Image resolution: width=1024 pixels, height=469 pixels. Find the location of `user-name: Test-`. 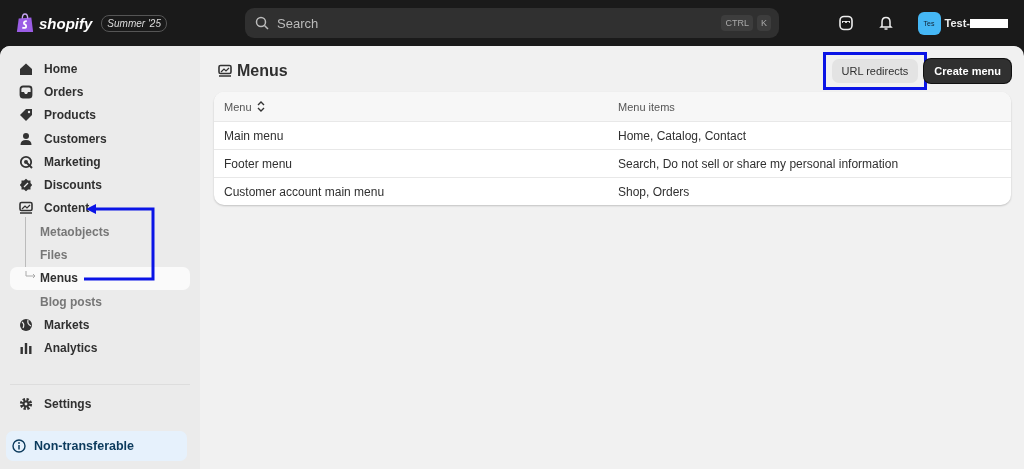

user-name: Test- is located at coordinates (957, 23).